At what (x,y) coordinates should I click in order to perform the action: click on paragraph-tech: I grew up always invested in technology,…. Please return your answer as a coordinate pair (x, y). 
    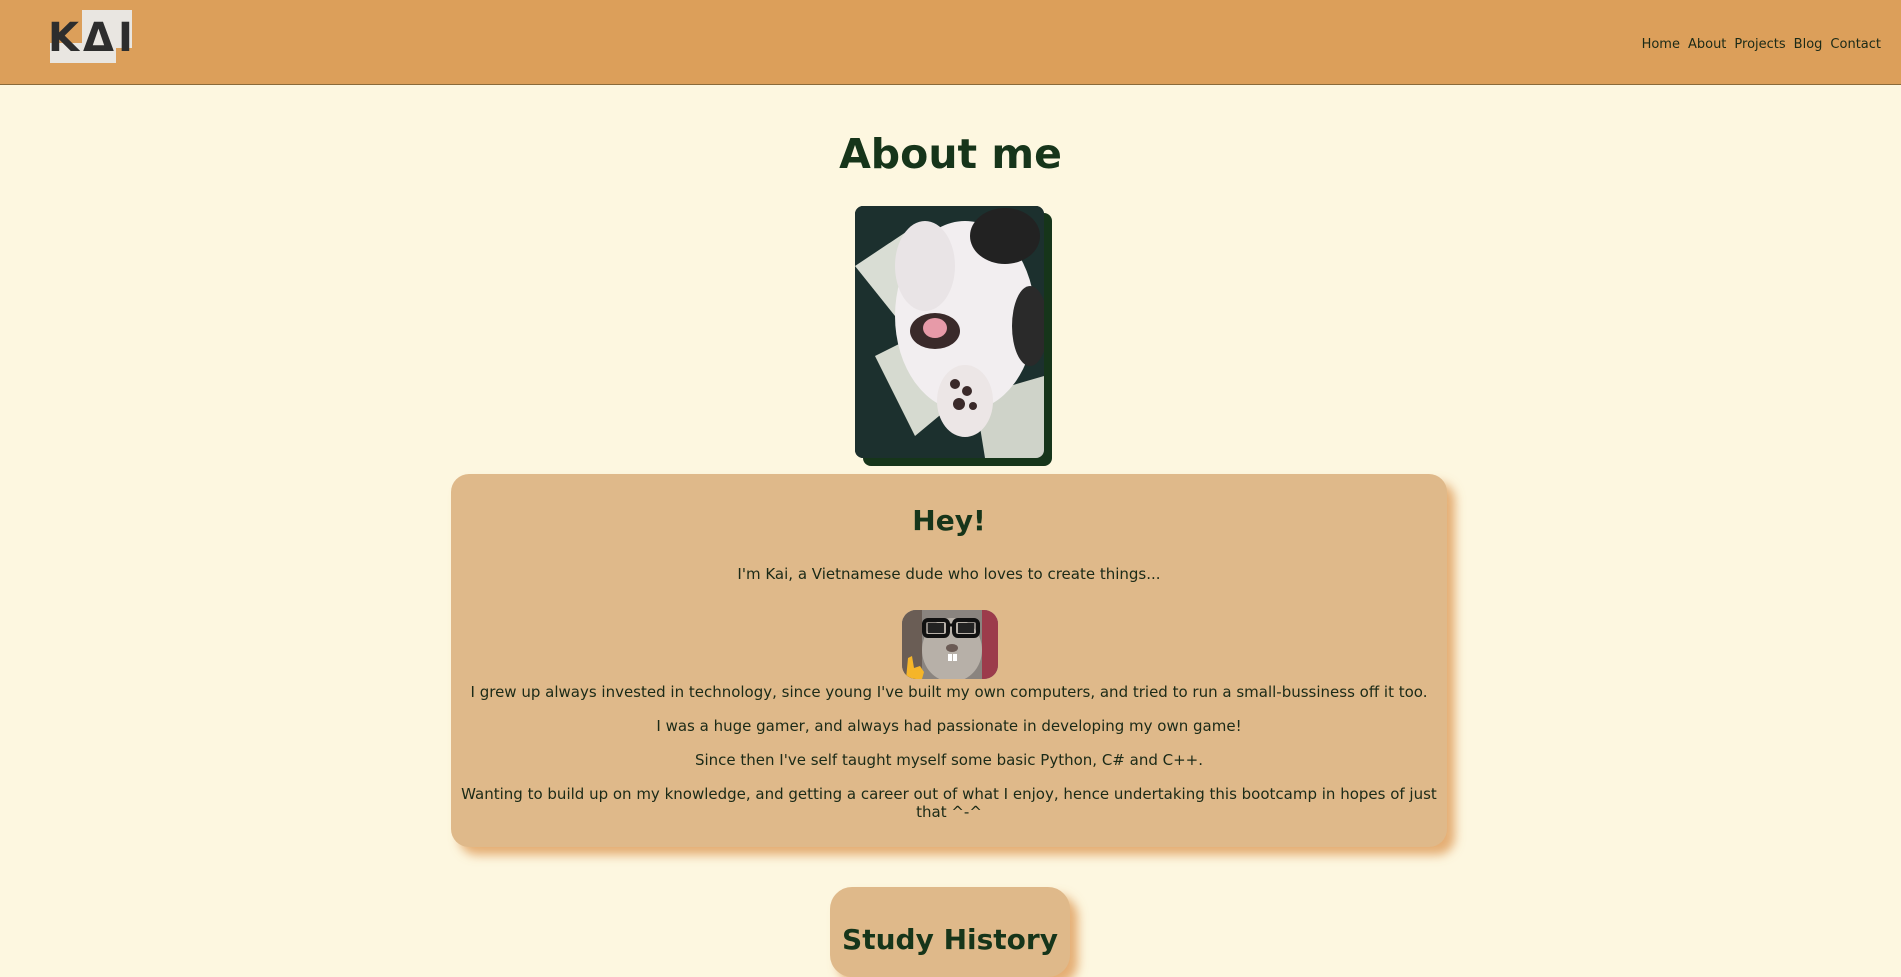
    Looking at the image, I should click on (949, 692).